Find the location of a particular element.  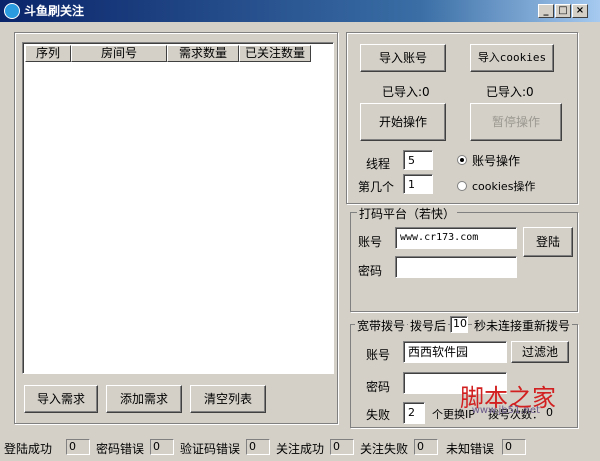

clear-list-button: 清空列表 is located at coordinates (228, 399).